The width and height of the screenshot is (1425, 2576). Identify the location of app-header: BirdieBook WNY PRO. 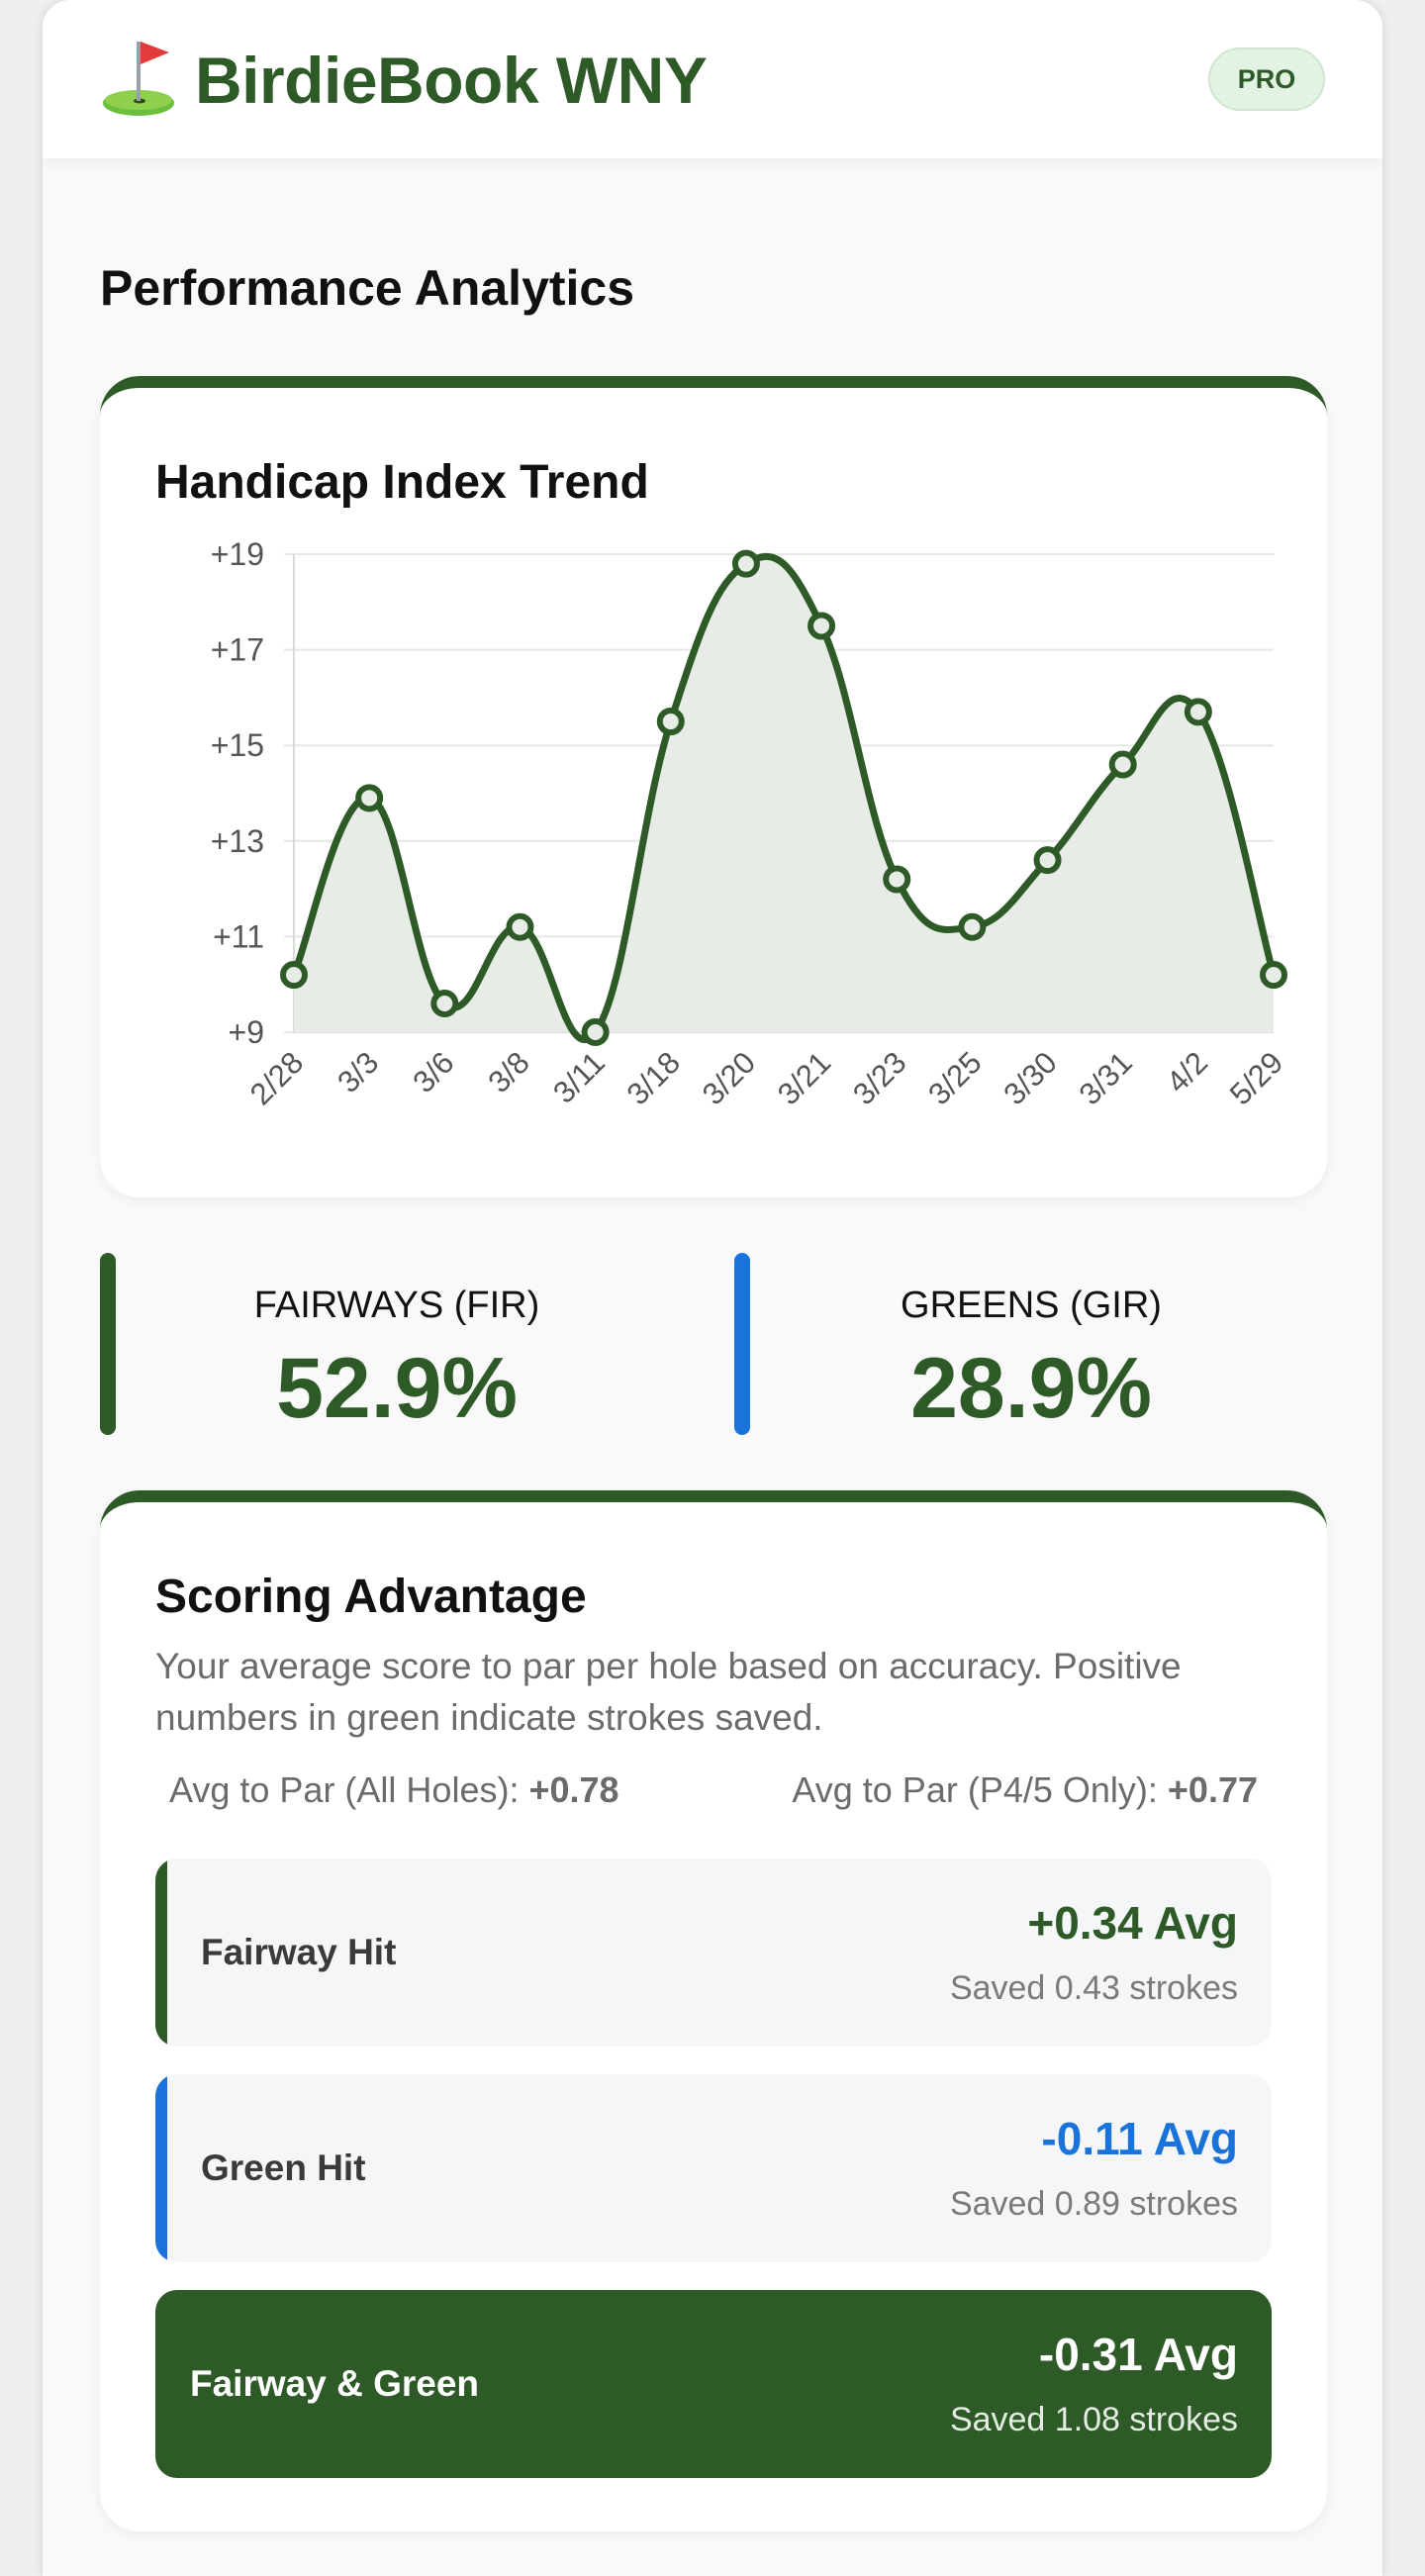
(712, 79).